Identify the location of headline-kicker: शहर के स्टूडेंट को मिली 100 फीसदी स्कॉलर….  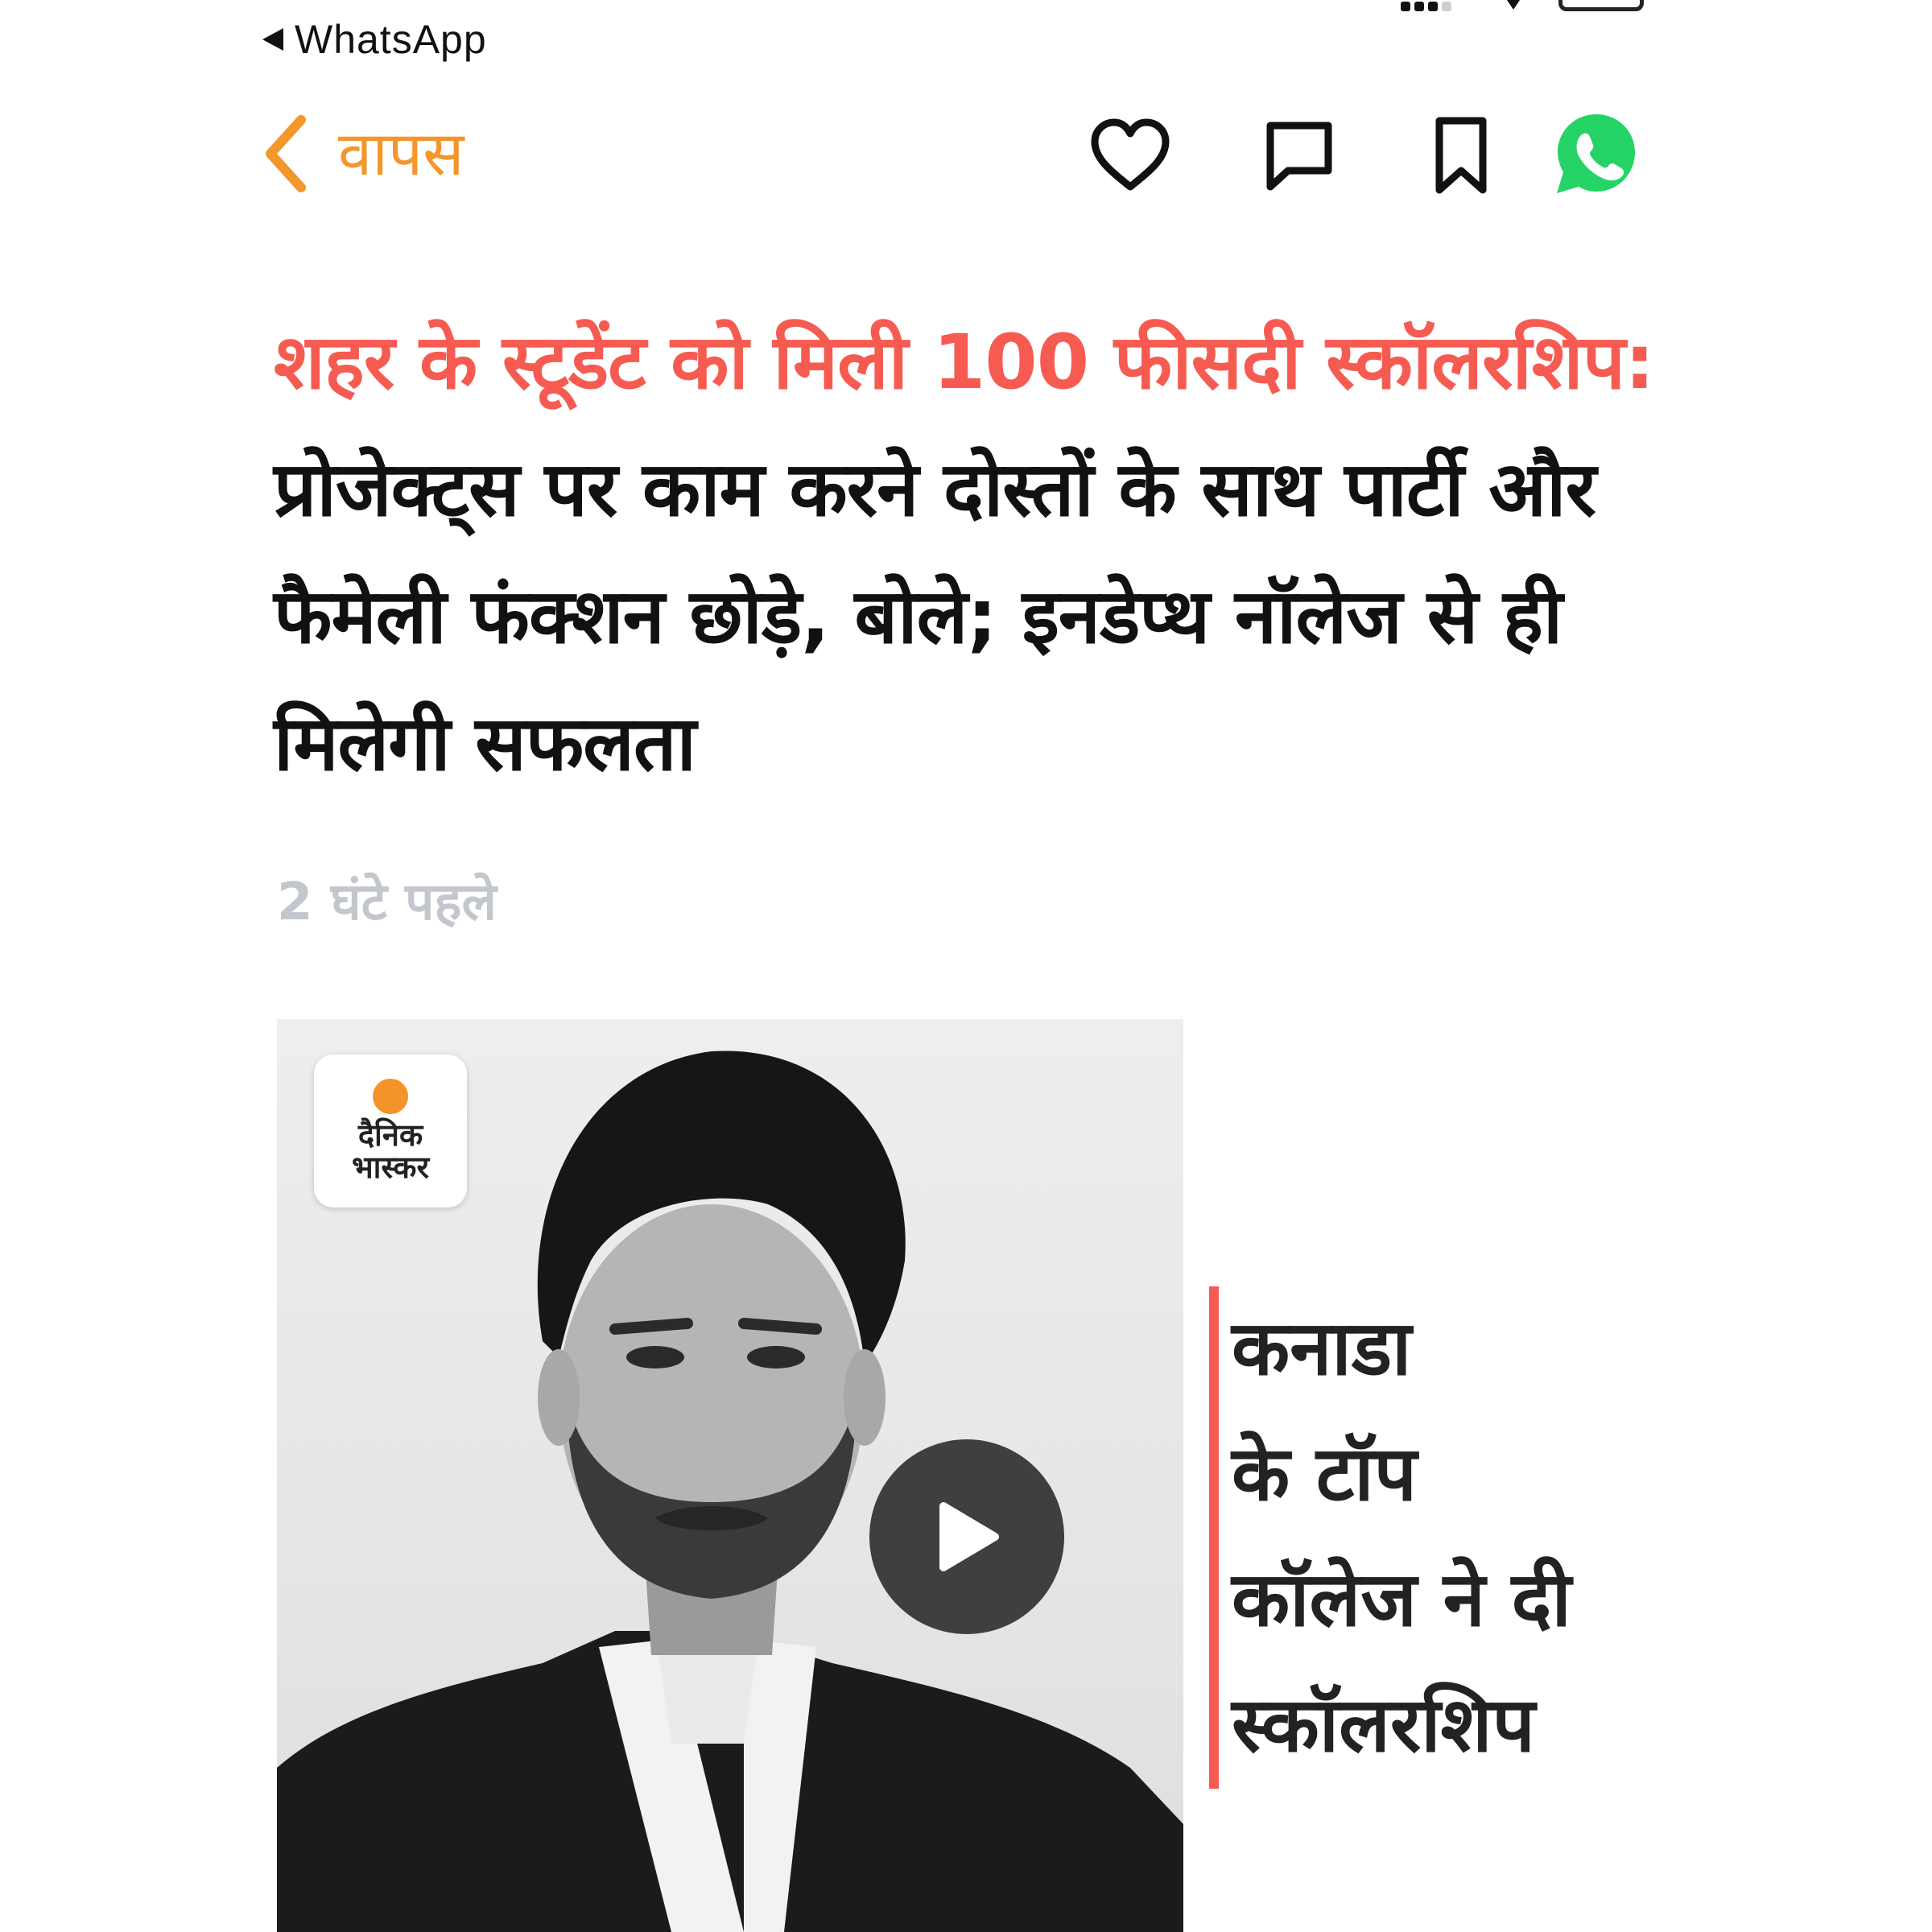
(965, 363).